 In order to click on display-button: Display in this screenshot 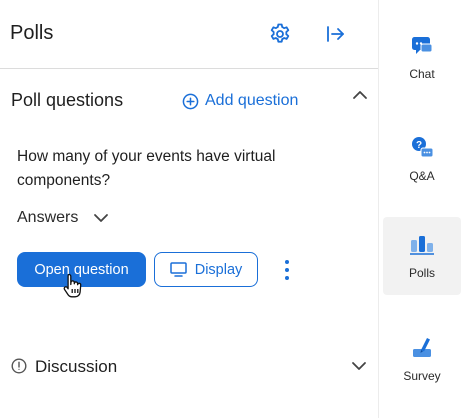, I will do `click(206, 269)`.